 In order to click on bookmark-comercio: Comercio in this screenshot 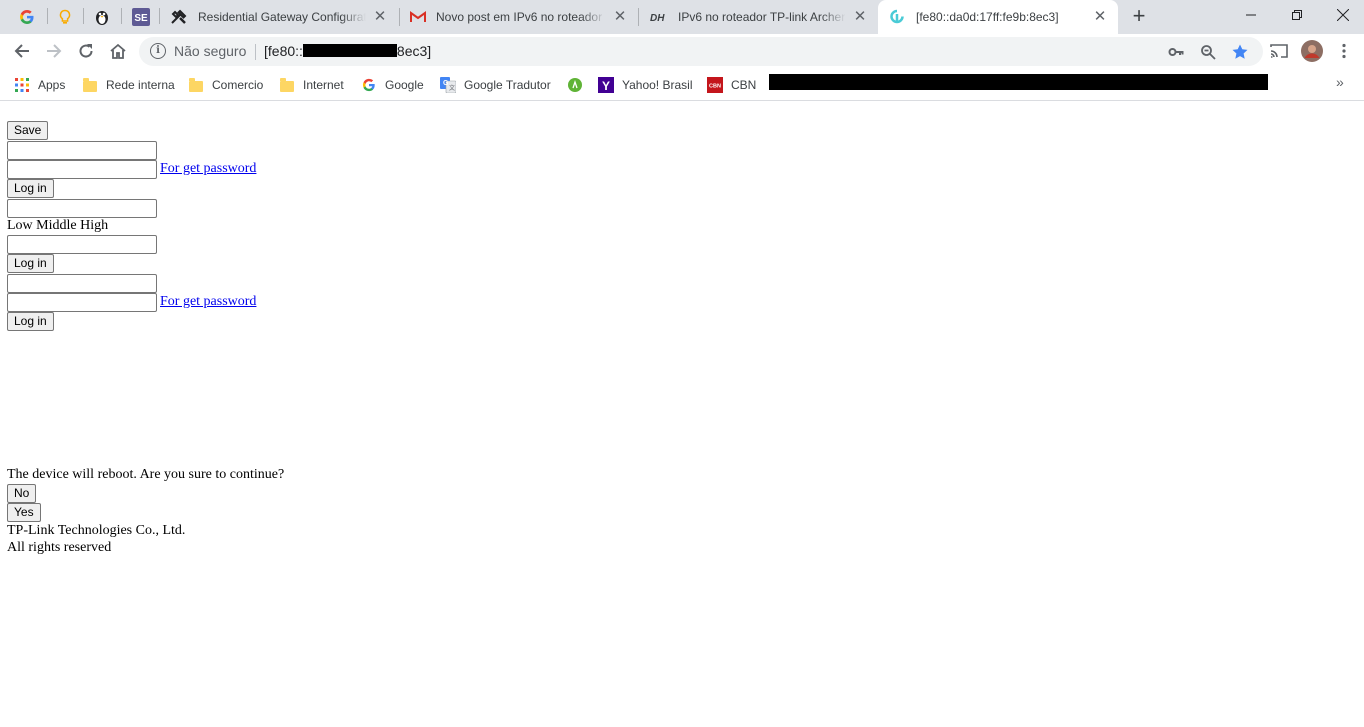, I will do `click(225, 85)`.